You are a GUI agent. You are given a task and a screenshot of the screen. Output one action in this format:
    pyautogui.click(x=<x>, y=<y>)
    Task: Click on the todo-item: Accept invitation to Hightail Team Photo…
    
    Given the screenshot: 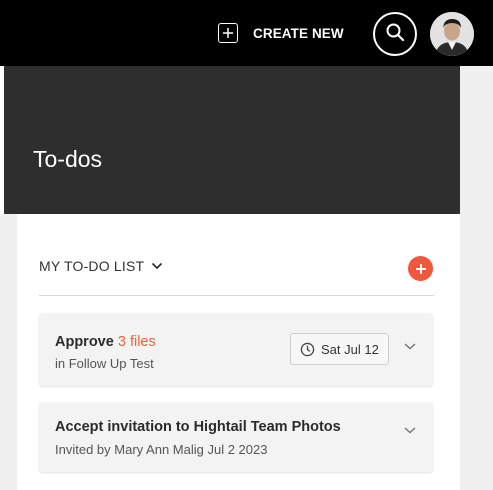 What is the action you would take?
    pyautogui.click(x=236, y=437)
    